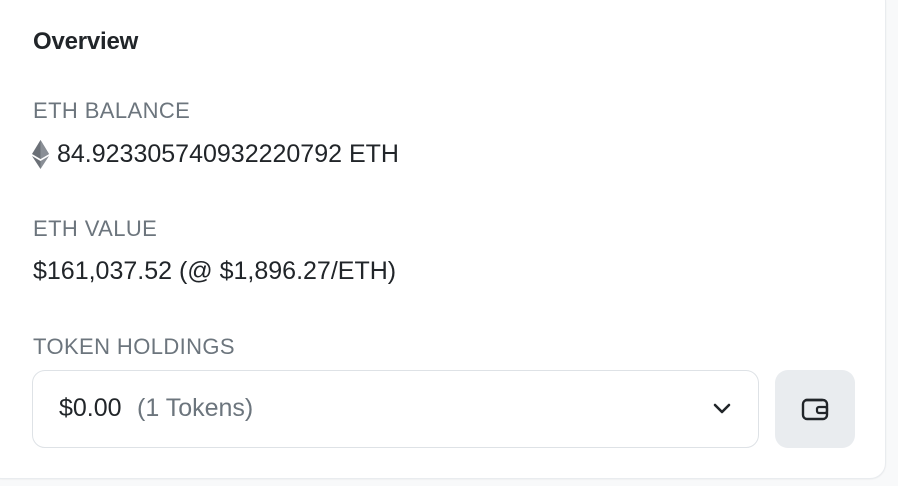  I want to click on token-holdings-dropdown: $0.00 (1 Tokens), so click(395, 409).